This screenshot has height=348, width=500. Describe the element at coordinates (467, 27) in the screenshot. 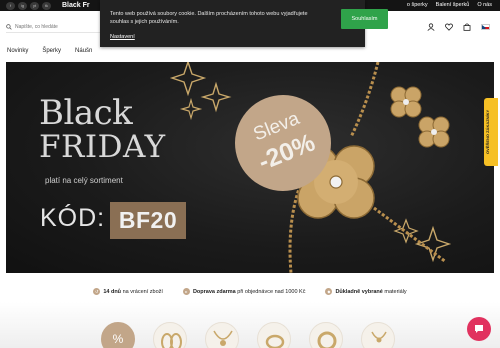

I see `bag-icon` at that location.